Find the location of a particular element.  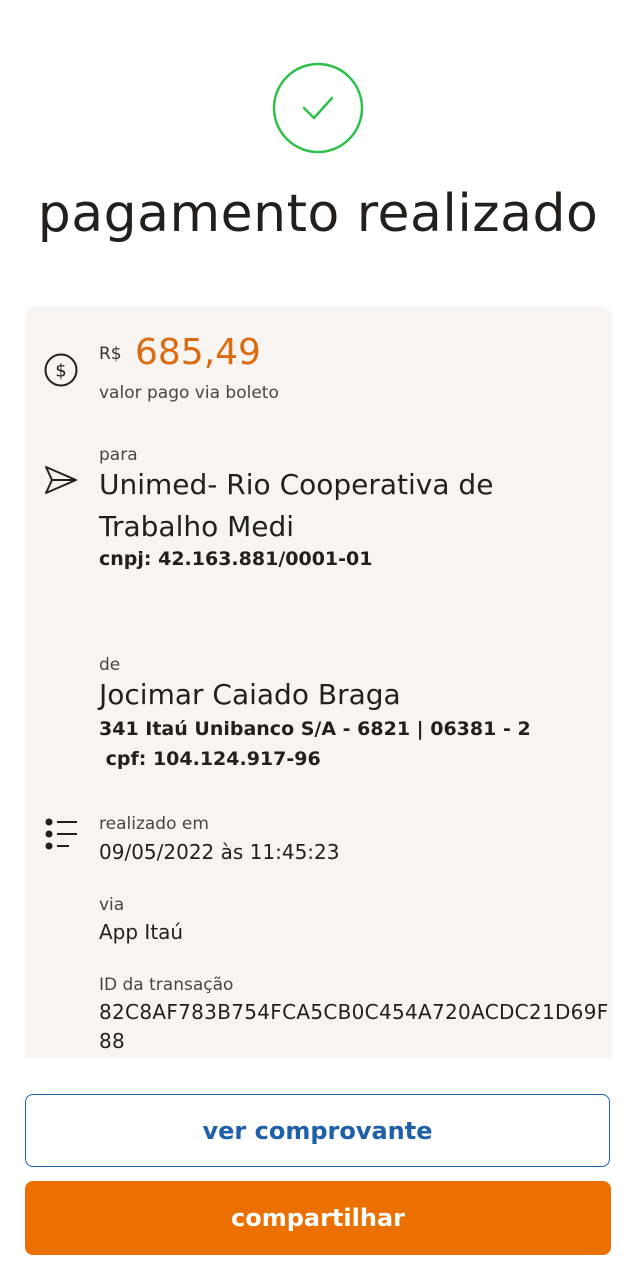

check-circle-icon is located at coordinates (318, 108).